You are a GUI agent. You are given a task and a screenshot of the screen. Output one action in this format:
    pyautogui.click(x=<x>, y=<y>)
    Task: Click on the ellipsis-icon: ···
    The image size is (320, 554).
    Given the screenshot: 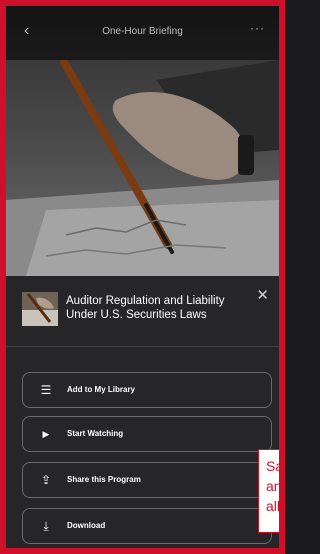 What is the action you would take?
    pyautogui.click(x=257, y=28)
    